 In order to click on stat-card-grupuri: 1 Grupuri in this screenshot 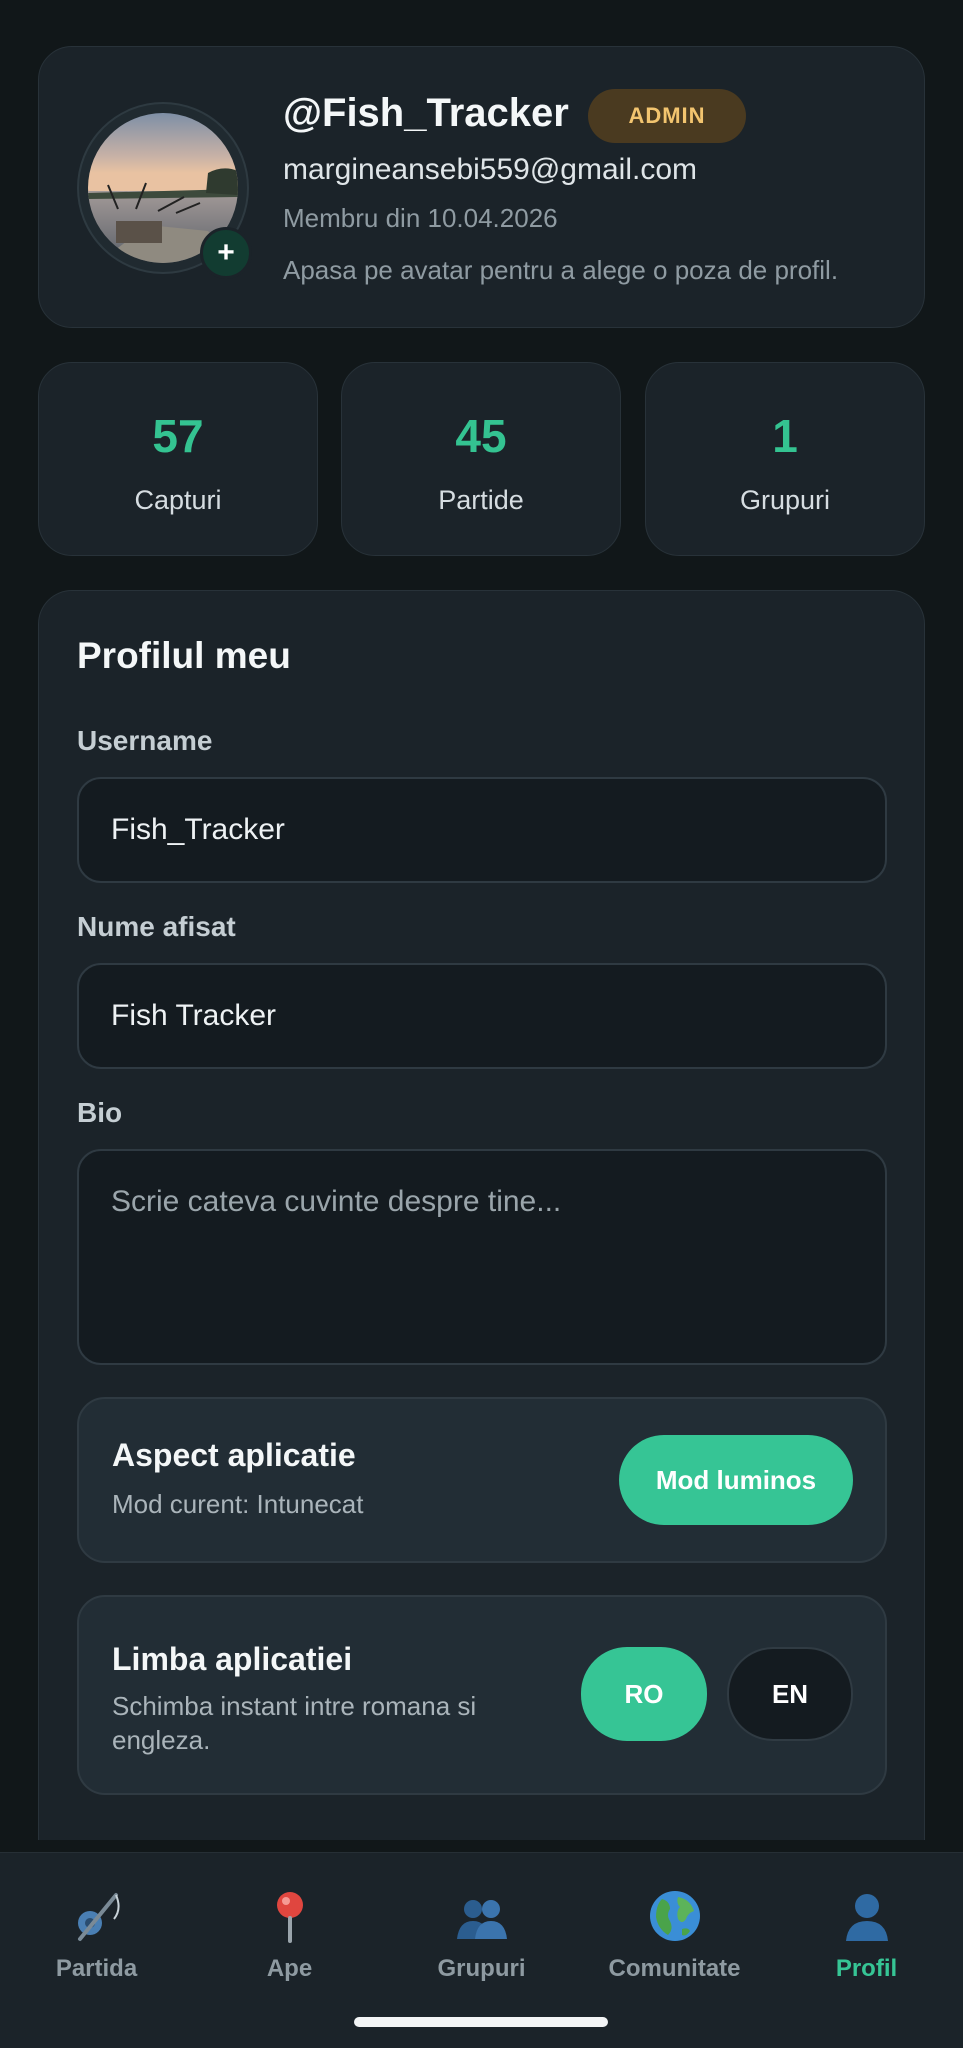, I will do `click(785, 459)`.